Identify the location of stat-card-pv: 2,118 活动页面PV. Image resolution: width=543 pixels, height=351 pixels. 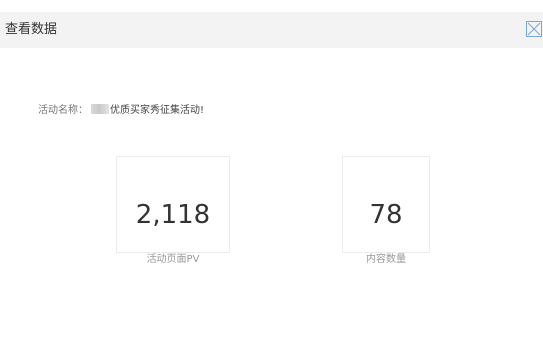
(173, 210).